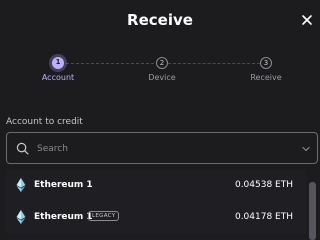 The image size is (320, 240). Describe the element at coordinates (58, 77) in the screenshot. I see `step-1-label: Account` at that location.